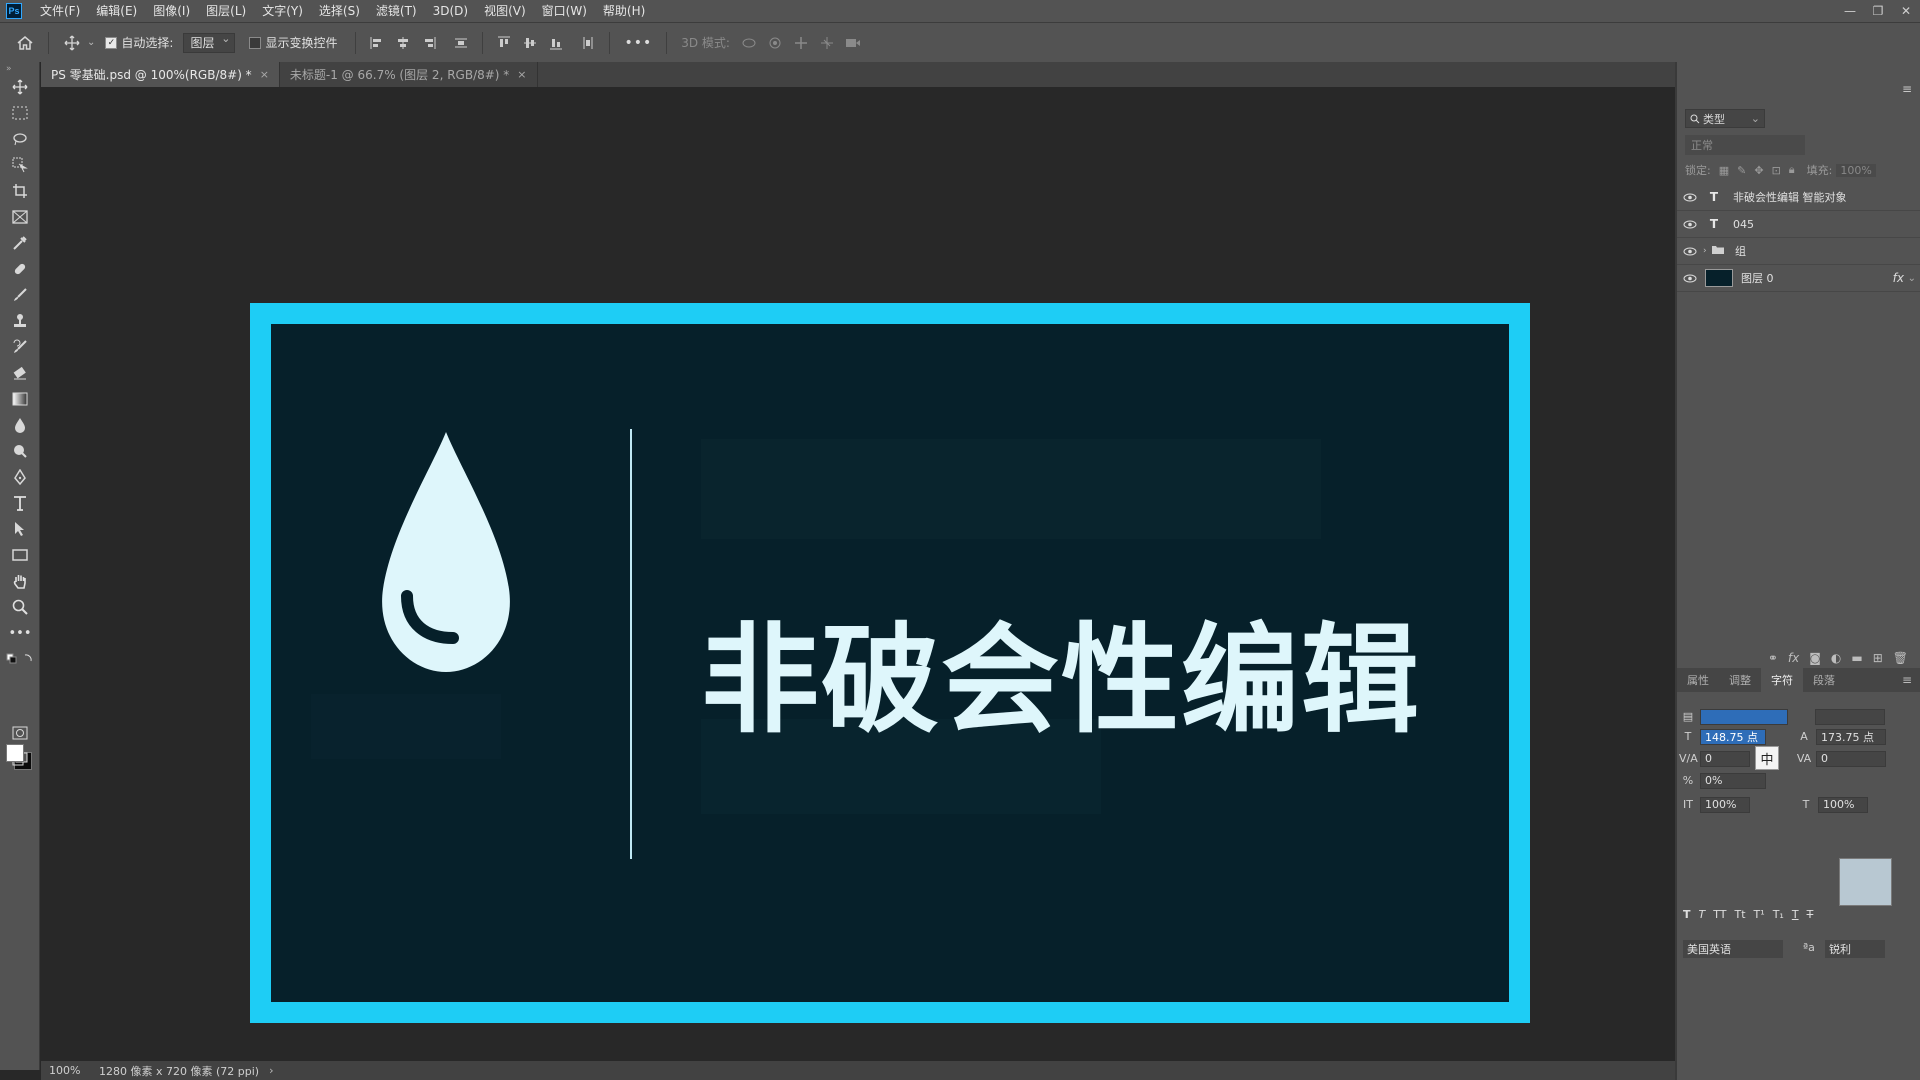  Describe the element at coordinates (1687, 914) in the screenshot. I see `faux-bold-button: T` at that location.